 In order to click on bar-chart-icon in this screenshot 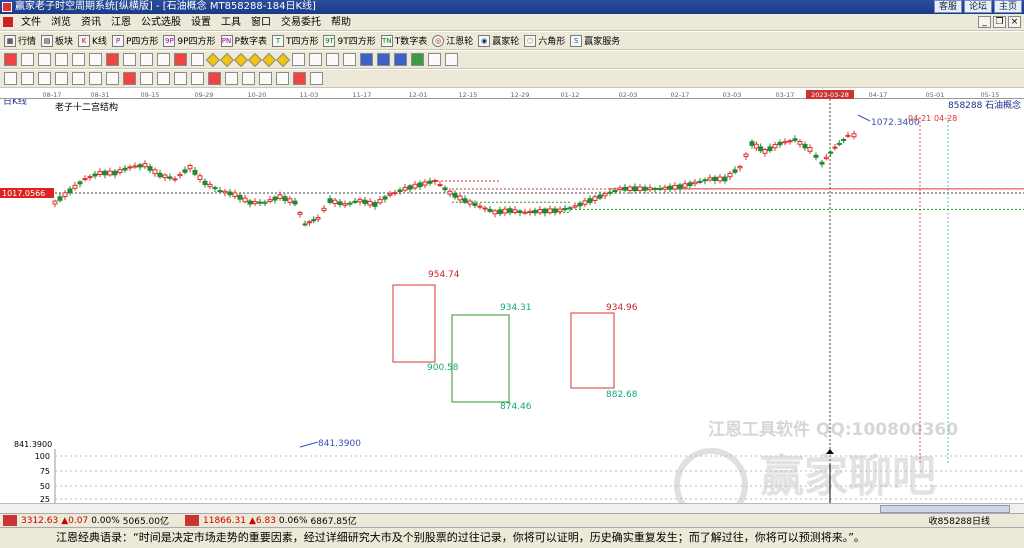, I will do `click(10, 78)`.